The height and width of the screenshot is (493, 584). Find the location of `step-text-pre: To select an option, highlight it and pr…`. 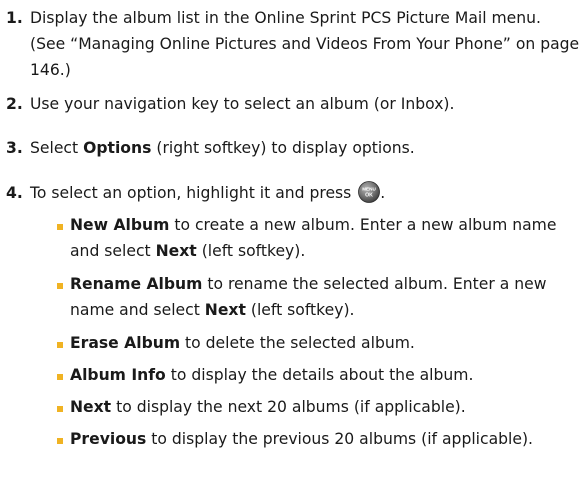

step-text-pre: To select an option, highlight it and pr… is located at coordinates (191, 193).